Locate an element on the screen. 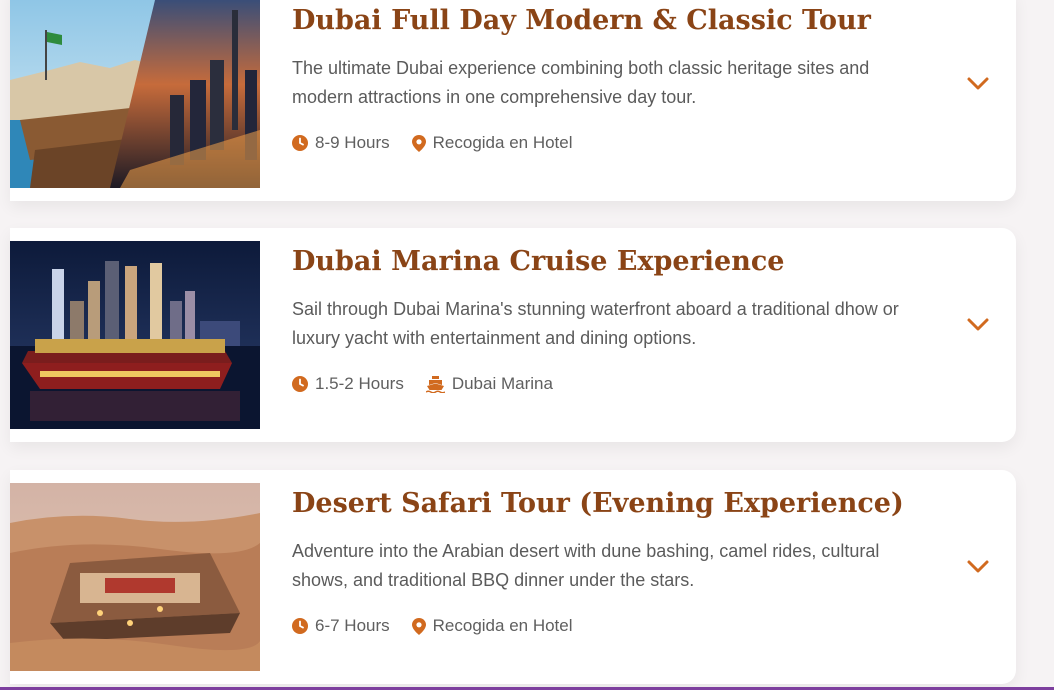 The height and width of the screenshot is (690, 1054). duration: 8-9 Hours is located at coordinates (341, 143).